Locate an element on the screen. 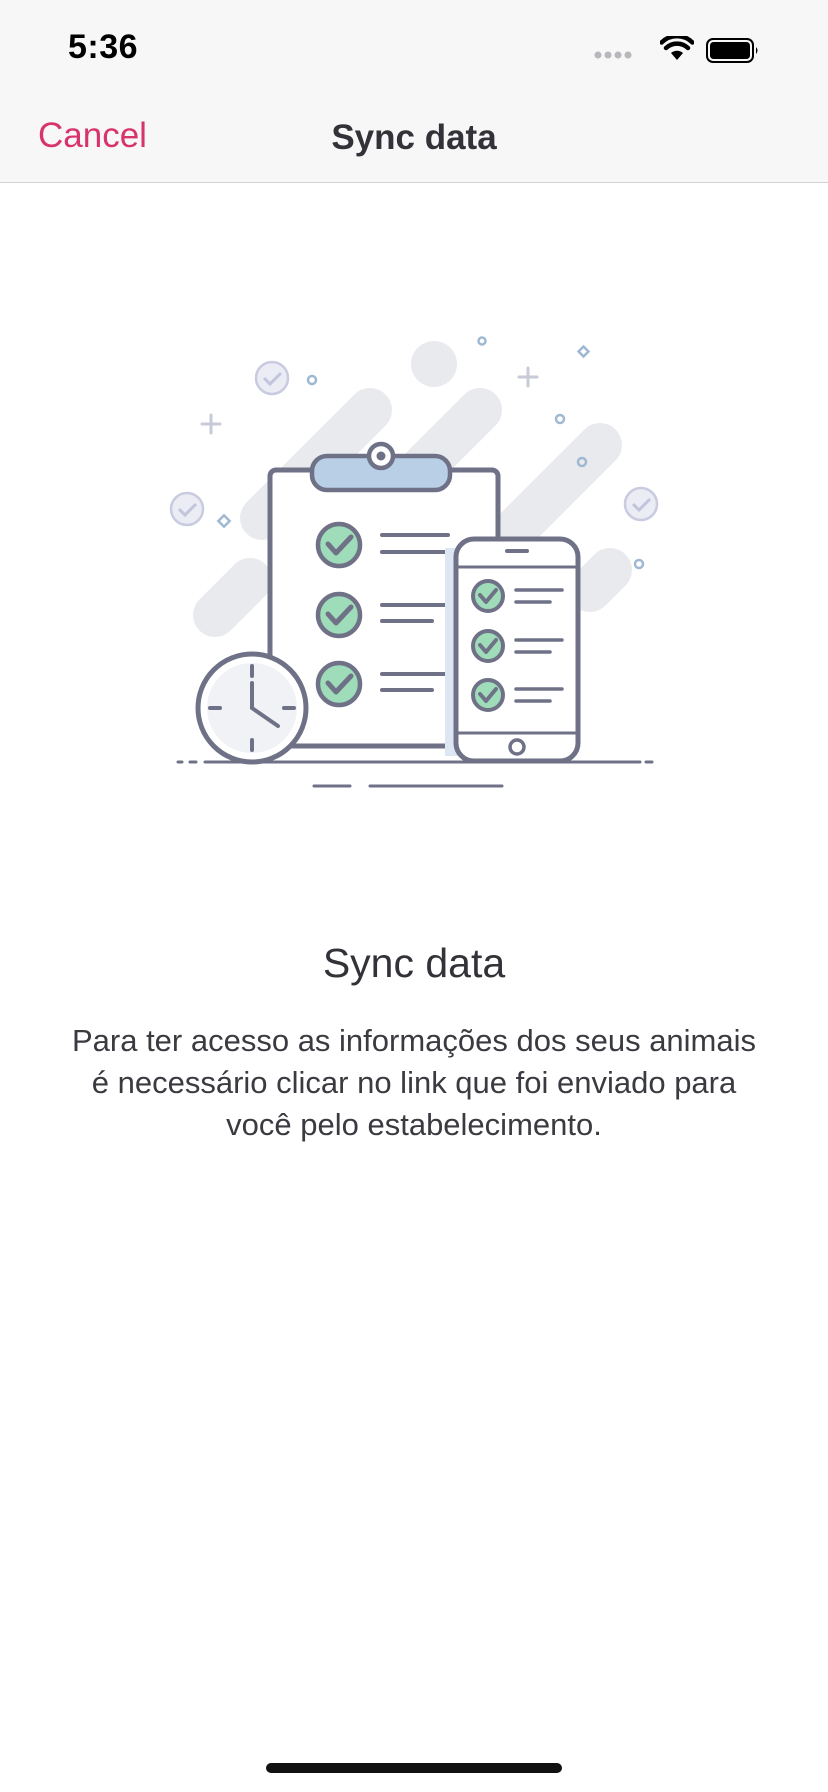 This screenshot has width=828, height=1792. content-title: Sync data is located at coordinates (414, 963).